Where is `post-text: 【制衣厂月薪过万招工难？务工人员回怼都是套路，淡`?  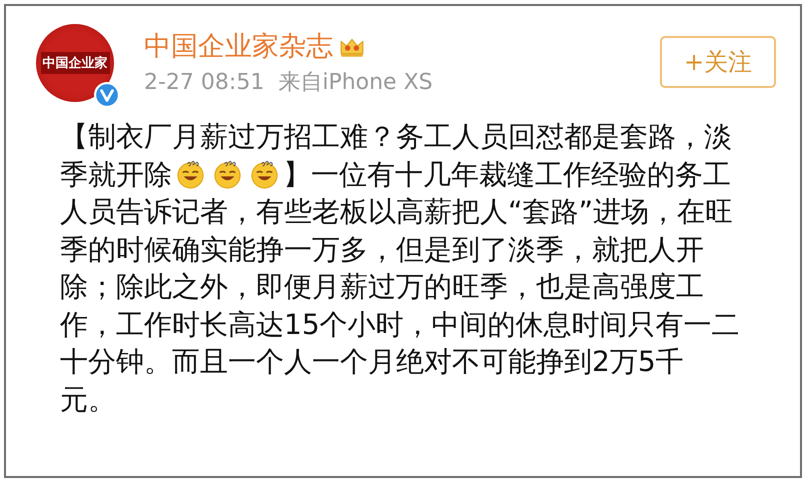 post-text: 【制衣厂月薪过万招工难？务工人员回怼都是套路，淡 is located at coordinates (396, 136).